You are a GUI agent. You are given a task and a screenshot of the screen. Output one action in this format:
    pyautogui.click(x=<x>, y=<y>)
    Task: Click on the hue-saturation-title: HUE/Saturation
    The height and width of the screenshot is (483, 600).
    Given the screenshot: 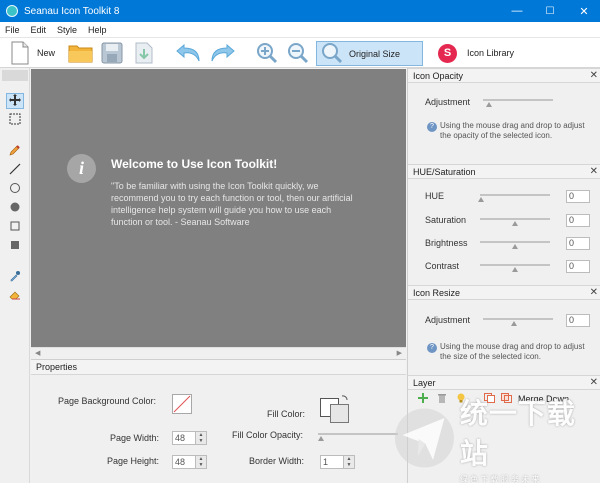 What is the action you would take?
    pyautogui.click(x=444, y=171)
    